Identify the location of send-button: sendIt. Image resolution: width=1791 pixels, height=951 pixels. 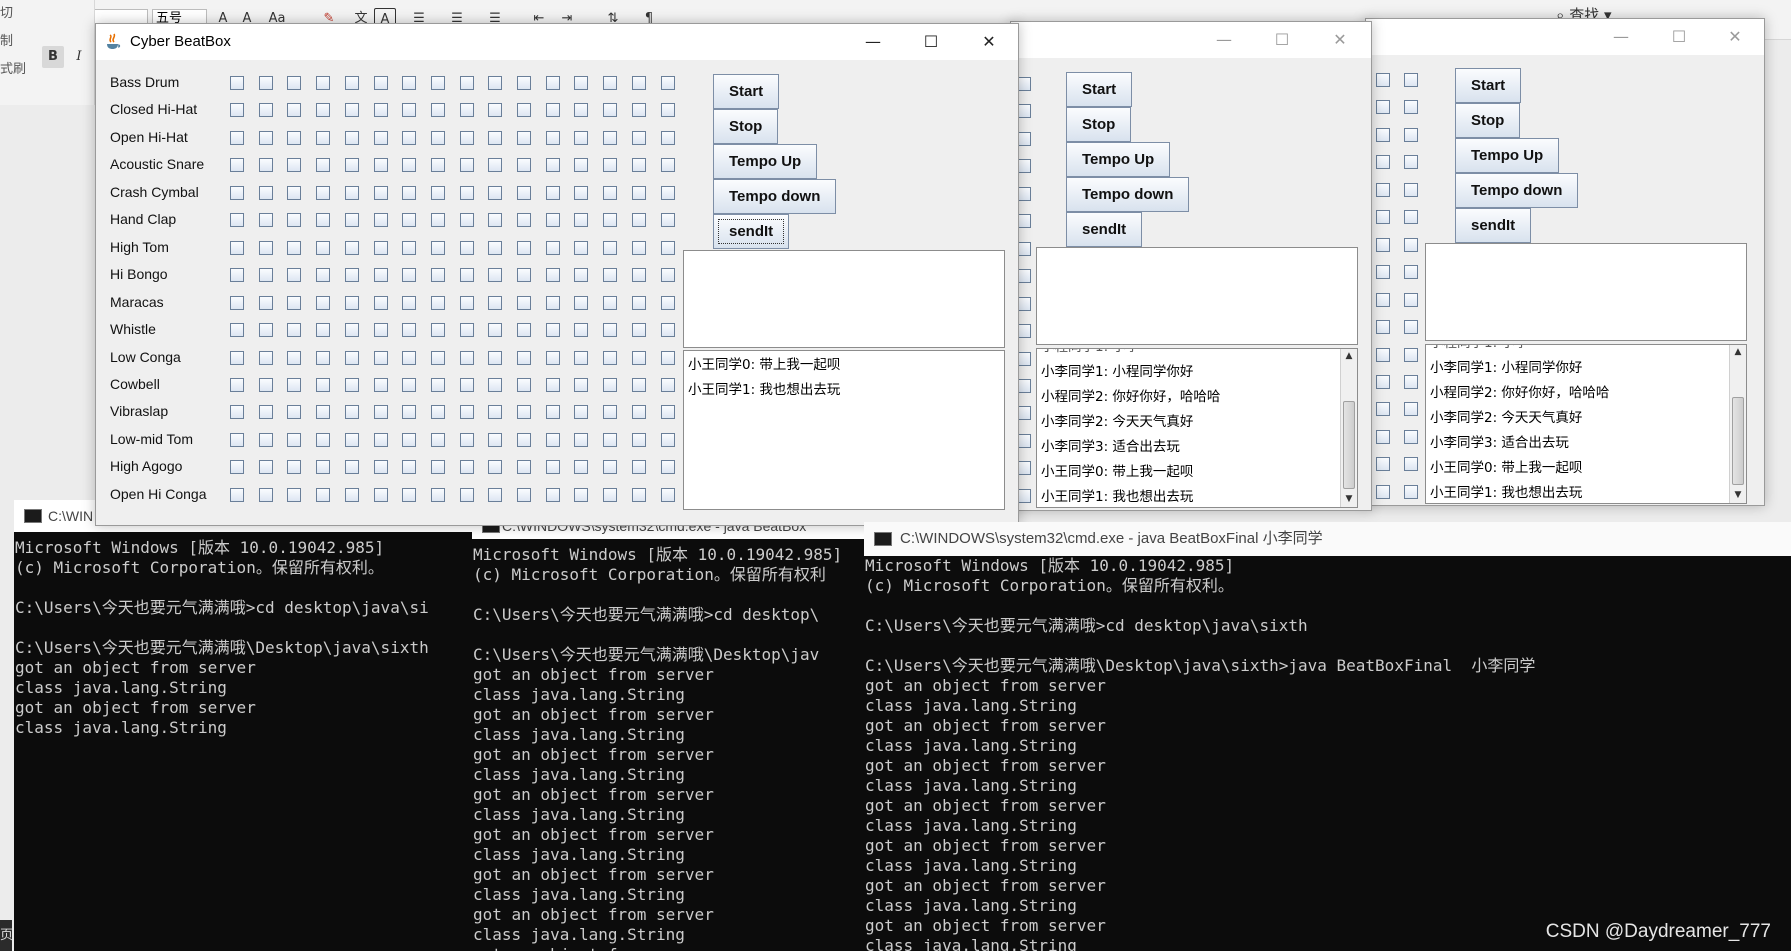
(751, 231).